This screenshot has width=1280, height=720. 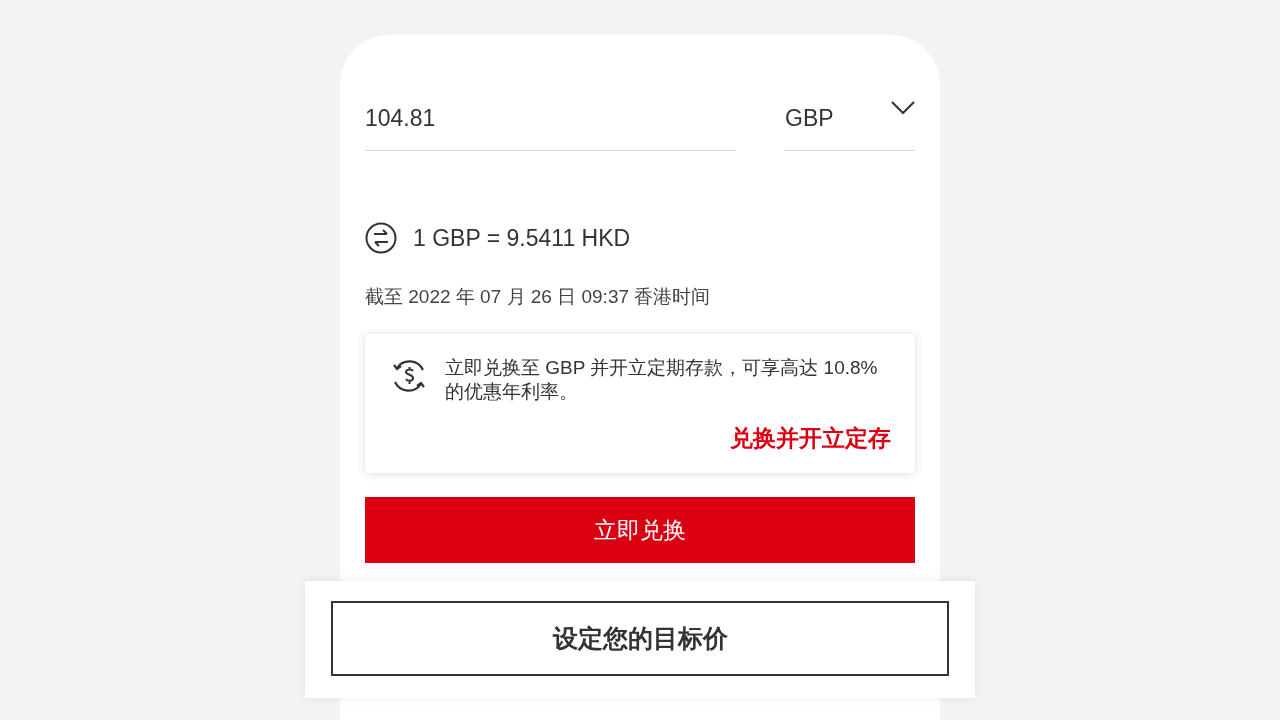 I want to click on amount-field: 104.81, so click(x=550, y=123).